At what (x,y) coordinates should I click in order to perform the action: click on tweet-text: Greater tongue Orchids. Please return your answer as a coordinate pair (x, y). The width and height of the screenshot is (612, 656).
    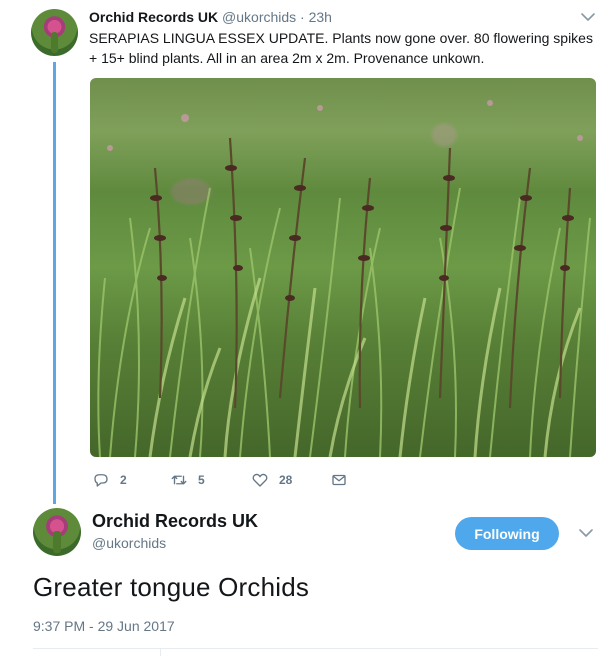
    Looking at the image, I should click on (171, 587).